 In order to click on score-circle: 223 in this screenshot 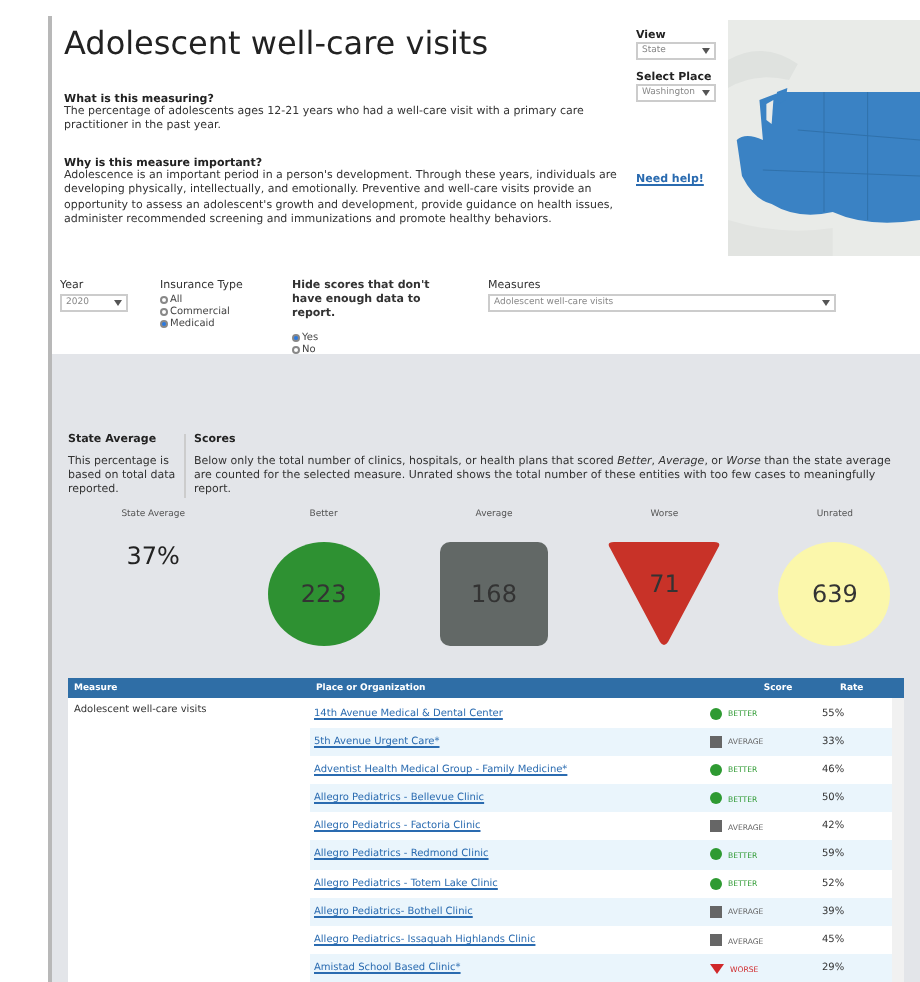, I will do `click(323, 594)`.